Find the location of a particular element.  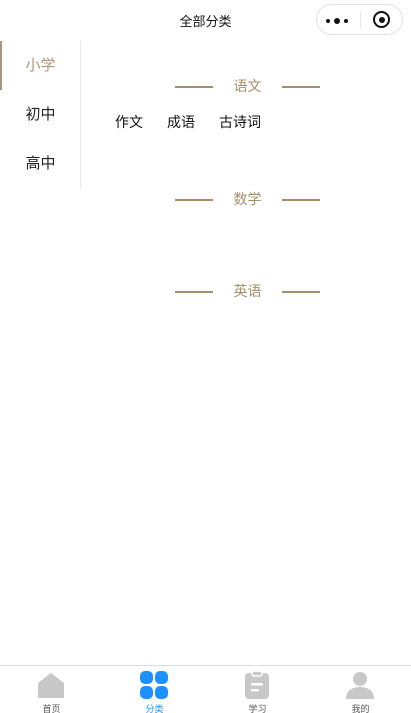

subject-item-composition: 作文 is located at coordinates (129, 123).